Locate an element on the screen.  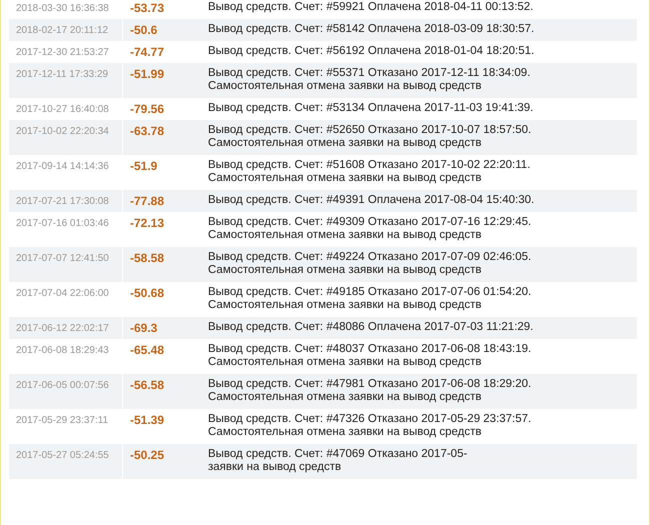
transaction-date: 2018-02-17 20:11:12 is located at coordinates (62, 30).